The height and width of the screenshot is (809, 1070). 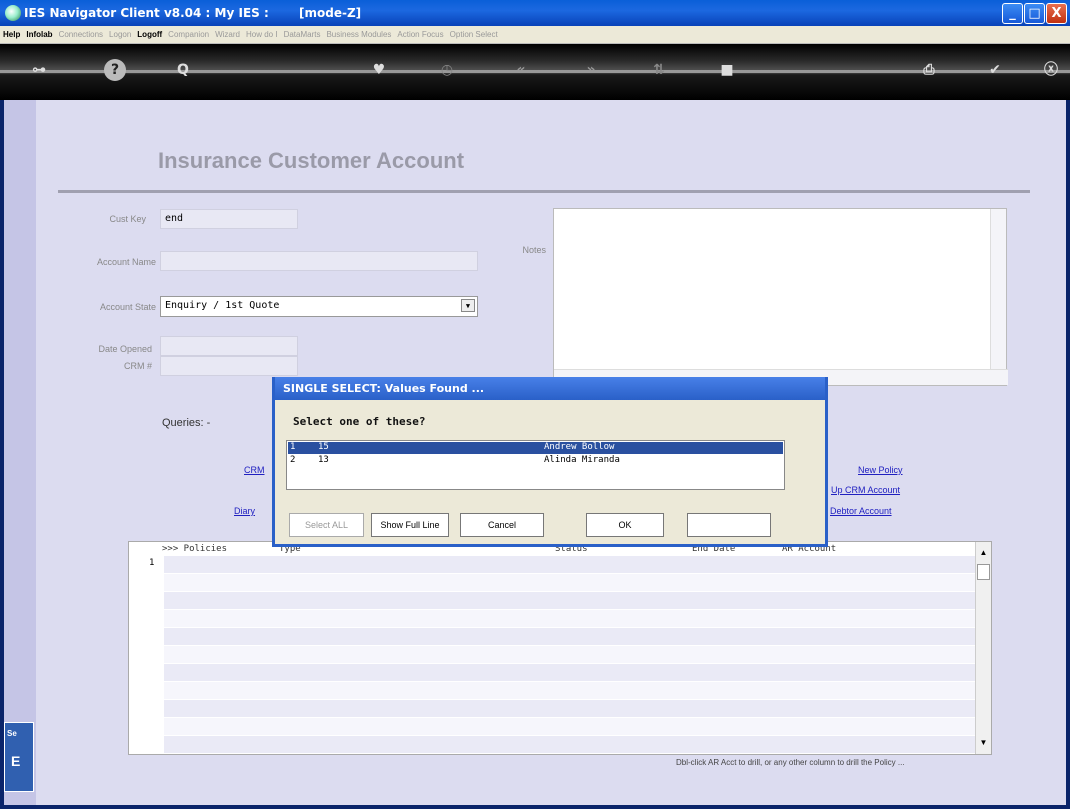 What do you see at coordinates (293, 460) in the screenshot?
I see `item-index: 2` at bounding box center [293, 460].